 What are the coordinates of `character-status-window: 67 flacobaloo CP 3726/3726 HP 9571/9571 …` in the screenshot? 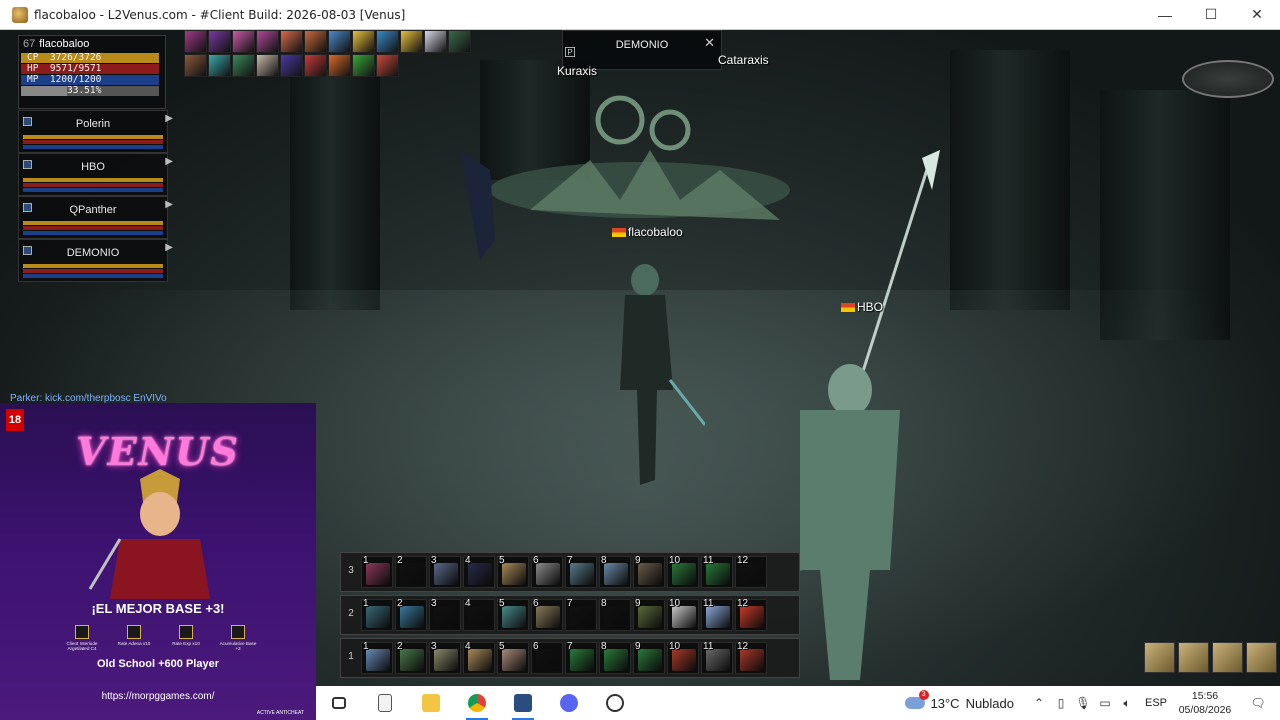 It's located at (92, 72).